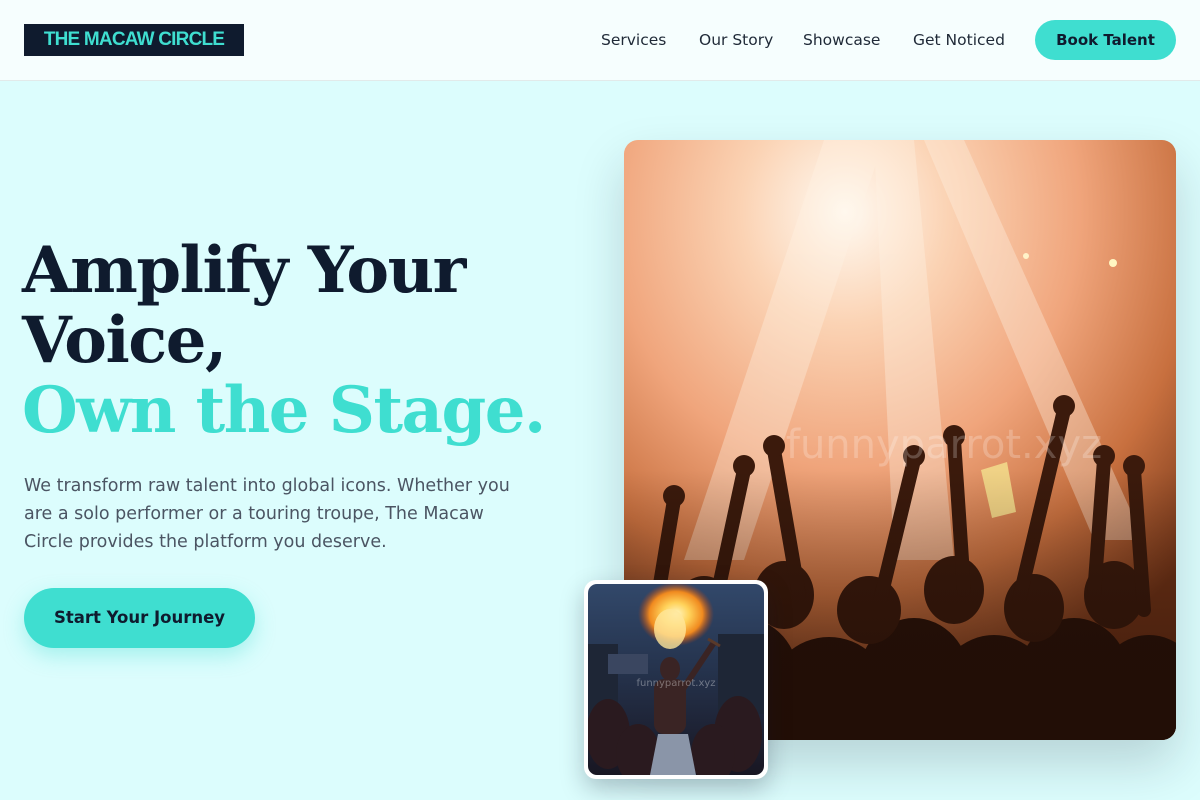  What do you see at coordinates (736, 40) in the screenshot?
I see `nav-link-our-story: Our Story` at bounding box center [736, 40].